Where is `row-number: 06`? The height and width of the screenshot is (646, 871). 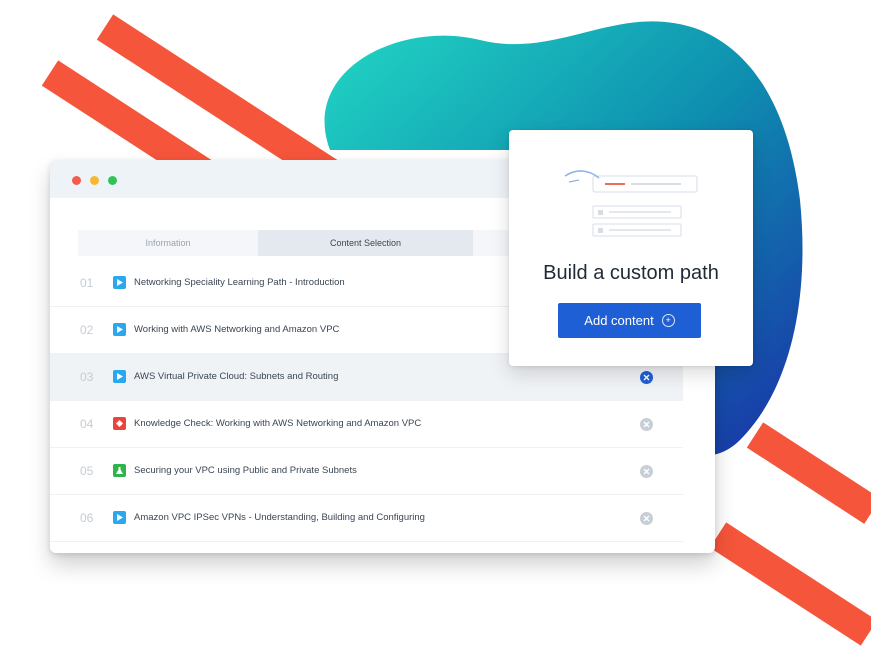 row-number: 06 is located at coordinates (87, 518).